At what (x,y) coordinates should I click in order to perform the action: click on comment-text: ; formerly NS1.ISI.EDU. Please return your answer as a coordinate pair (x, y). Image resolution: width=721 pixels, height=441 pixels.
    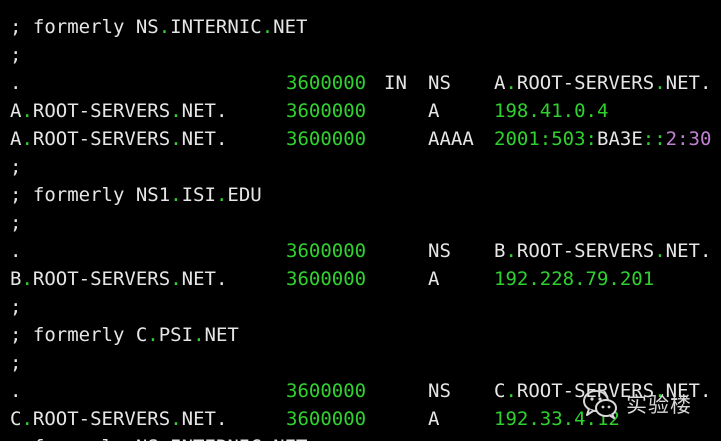
    Looking at the image, I should click on (136, 195).